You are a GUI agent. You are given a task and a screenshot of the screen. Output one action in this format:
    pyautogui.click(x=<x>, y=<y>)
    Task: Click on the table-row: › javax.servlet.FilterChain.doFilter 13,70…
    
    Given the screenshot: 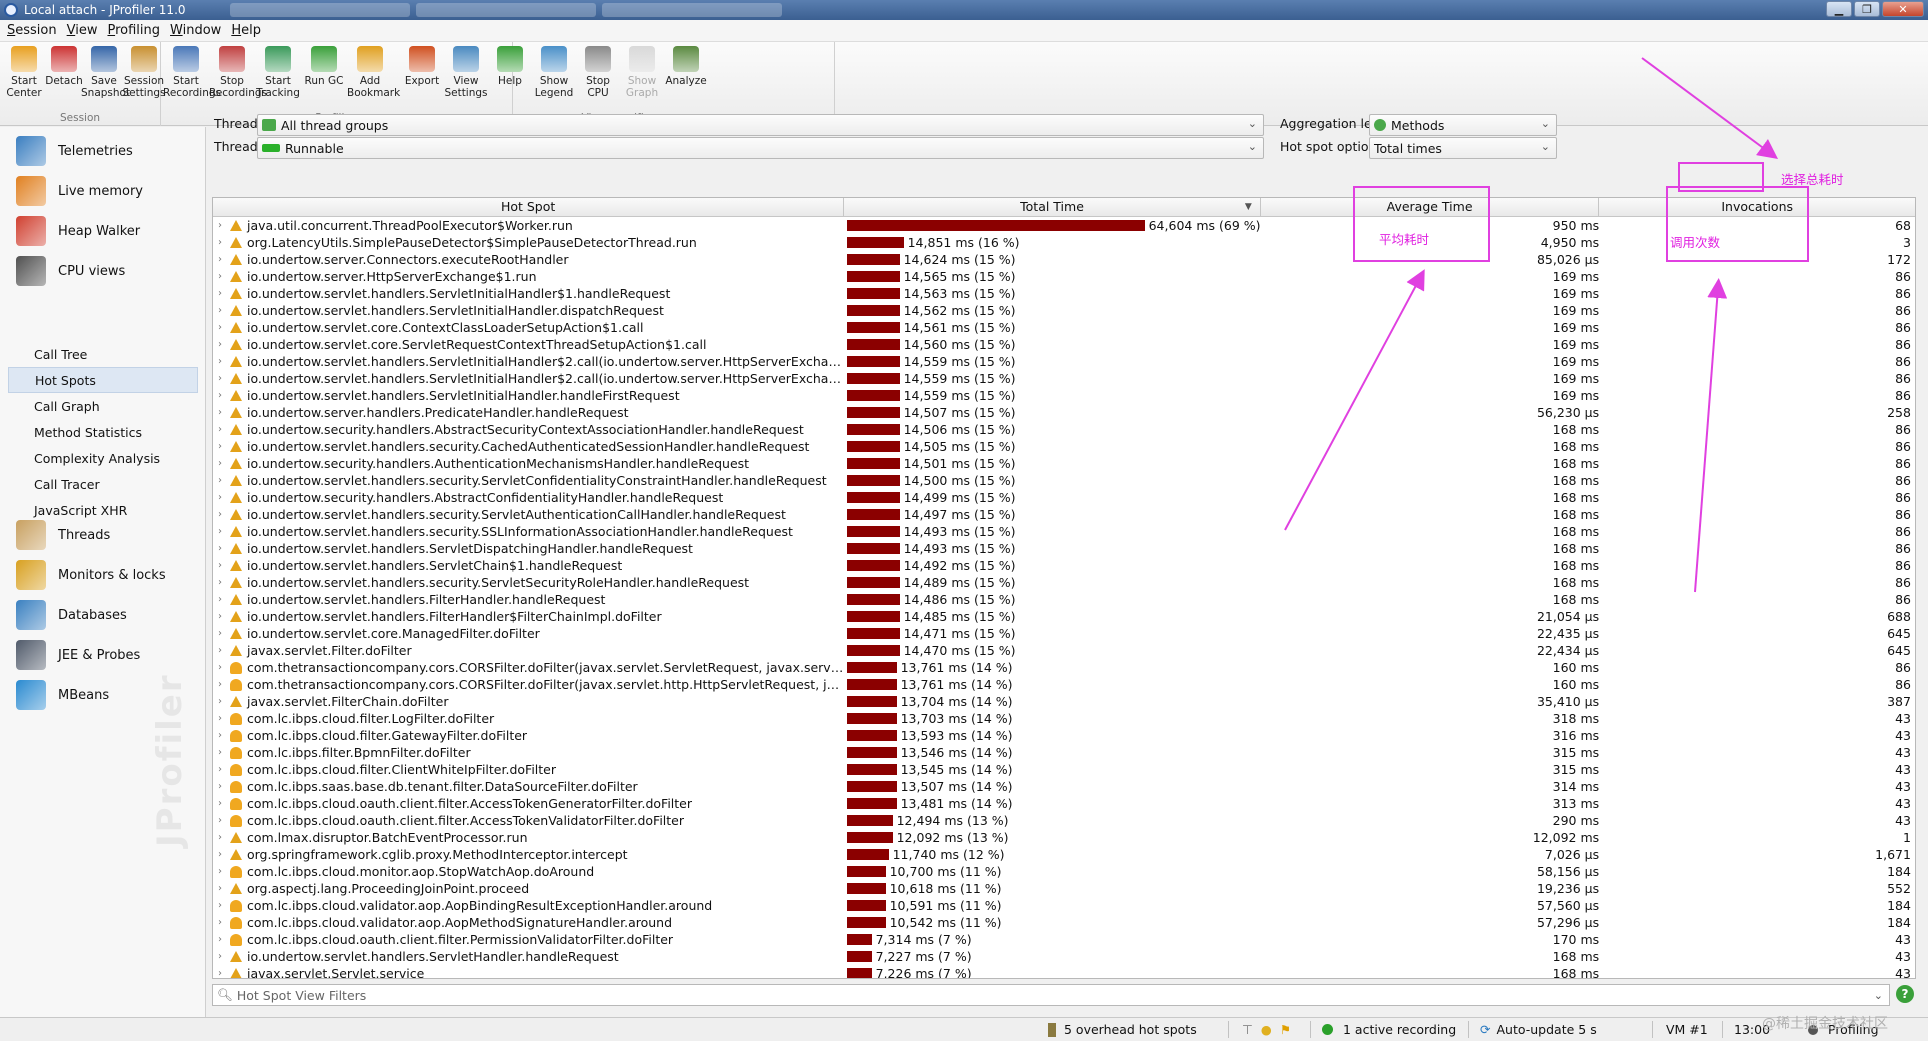 What is the action you would take?
    pyautogui.click(x=1064, y=701)
    